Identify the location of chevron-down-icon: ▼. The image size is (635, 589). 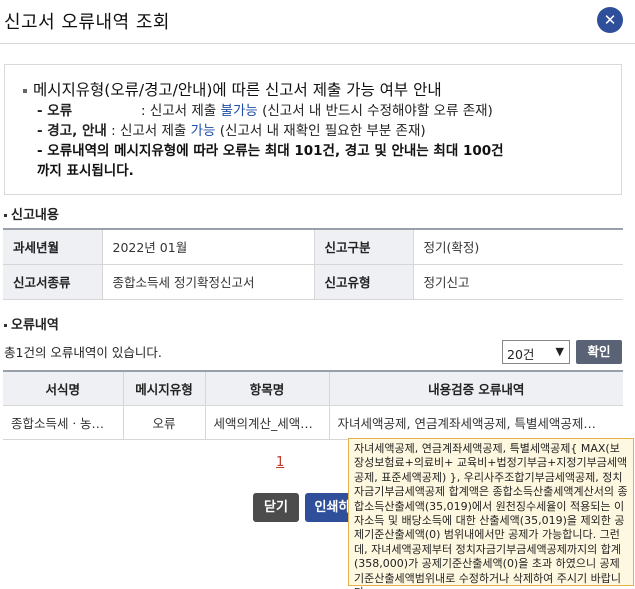
(559, 351).